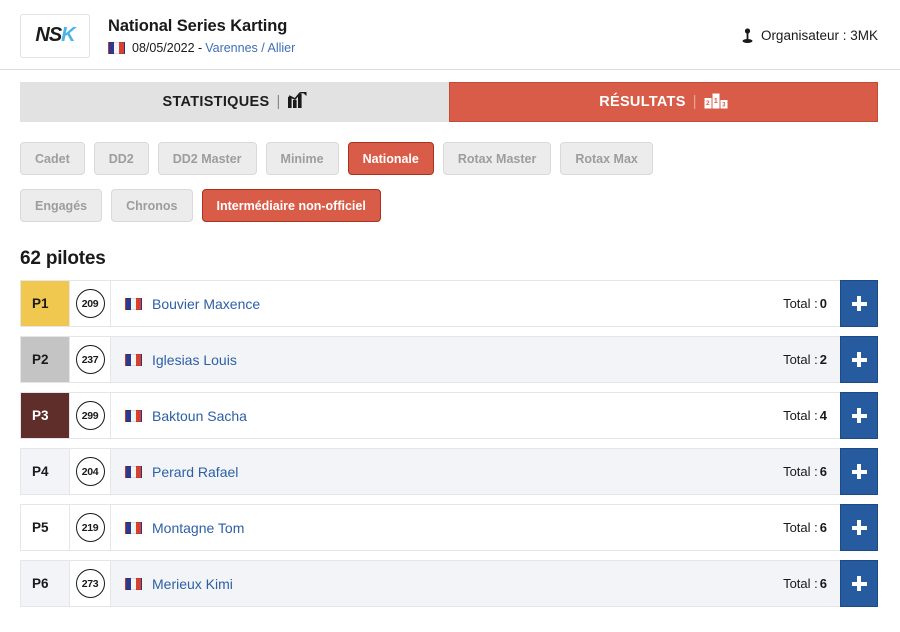 The width and height of the screenshot is (900, 632). I want to click on kart-number: 219, so click(90, 527).